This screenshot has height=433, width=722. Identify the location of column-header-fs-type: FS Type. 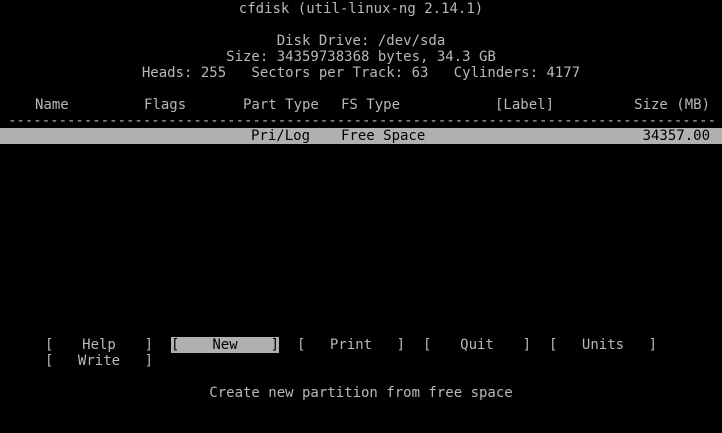
(371, 105).